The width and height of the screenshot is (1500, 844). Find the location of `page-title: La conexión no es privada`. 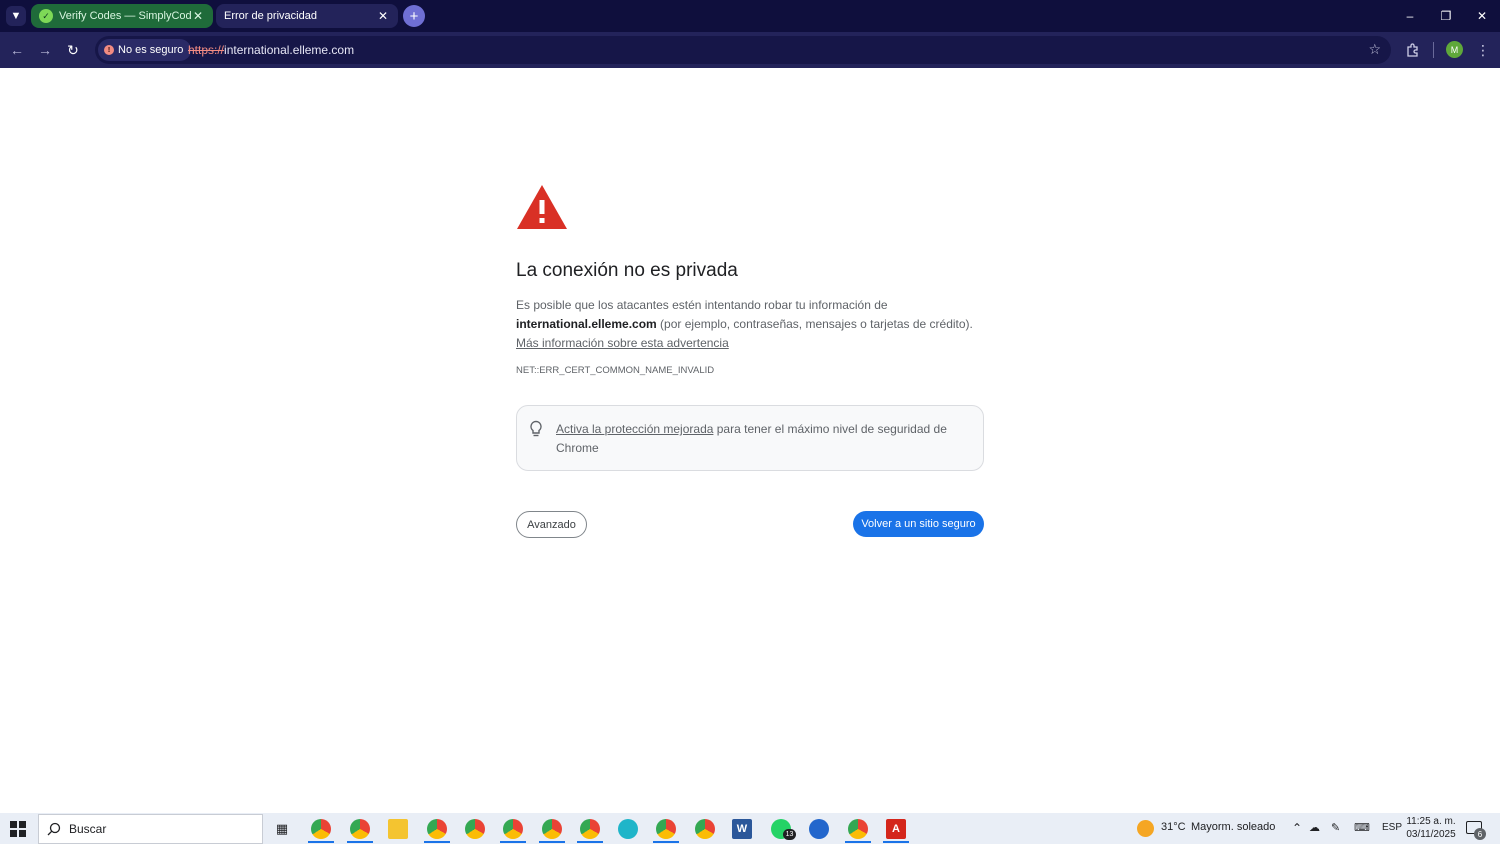

page-title: La conexión no es privada is located at coordinates (627, 270).